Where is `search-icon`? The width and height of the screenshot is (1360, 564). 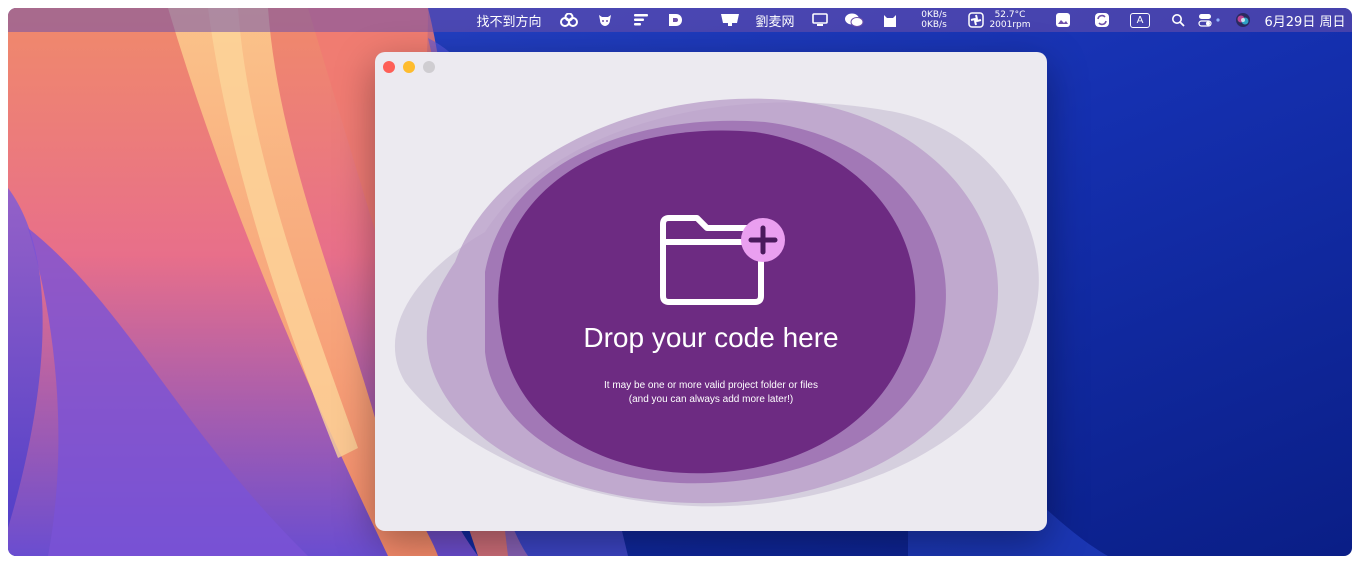
search-icon is located at coordinates (1178, 20).